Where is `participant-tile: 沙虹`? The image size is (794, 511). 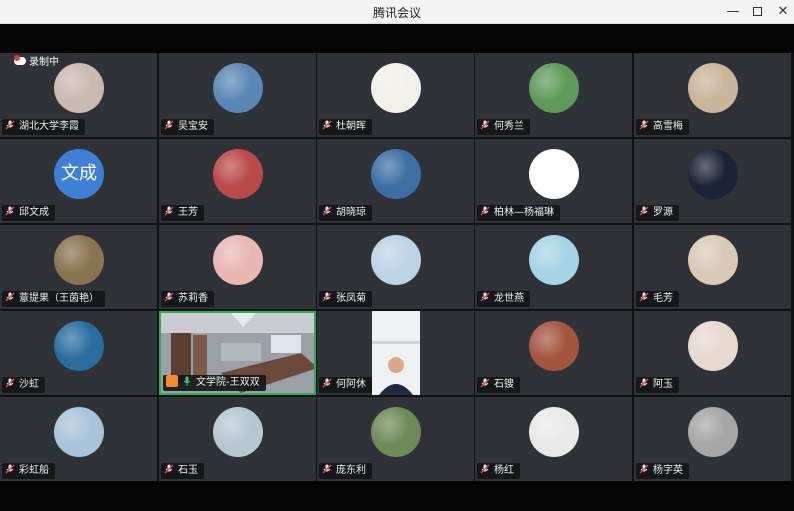
participant-tile: 沙虹 is located at coordinates (78, 353).